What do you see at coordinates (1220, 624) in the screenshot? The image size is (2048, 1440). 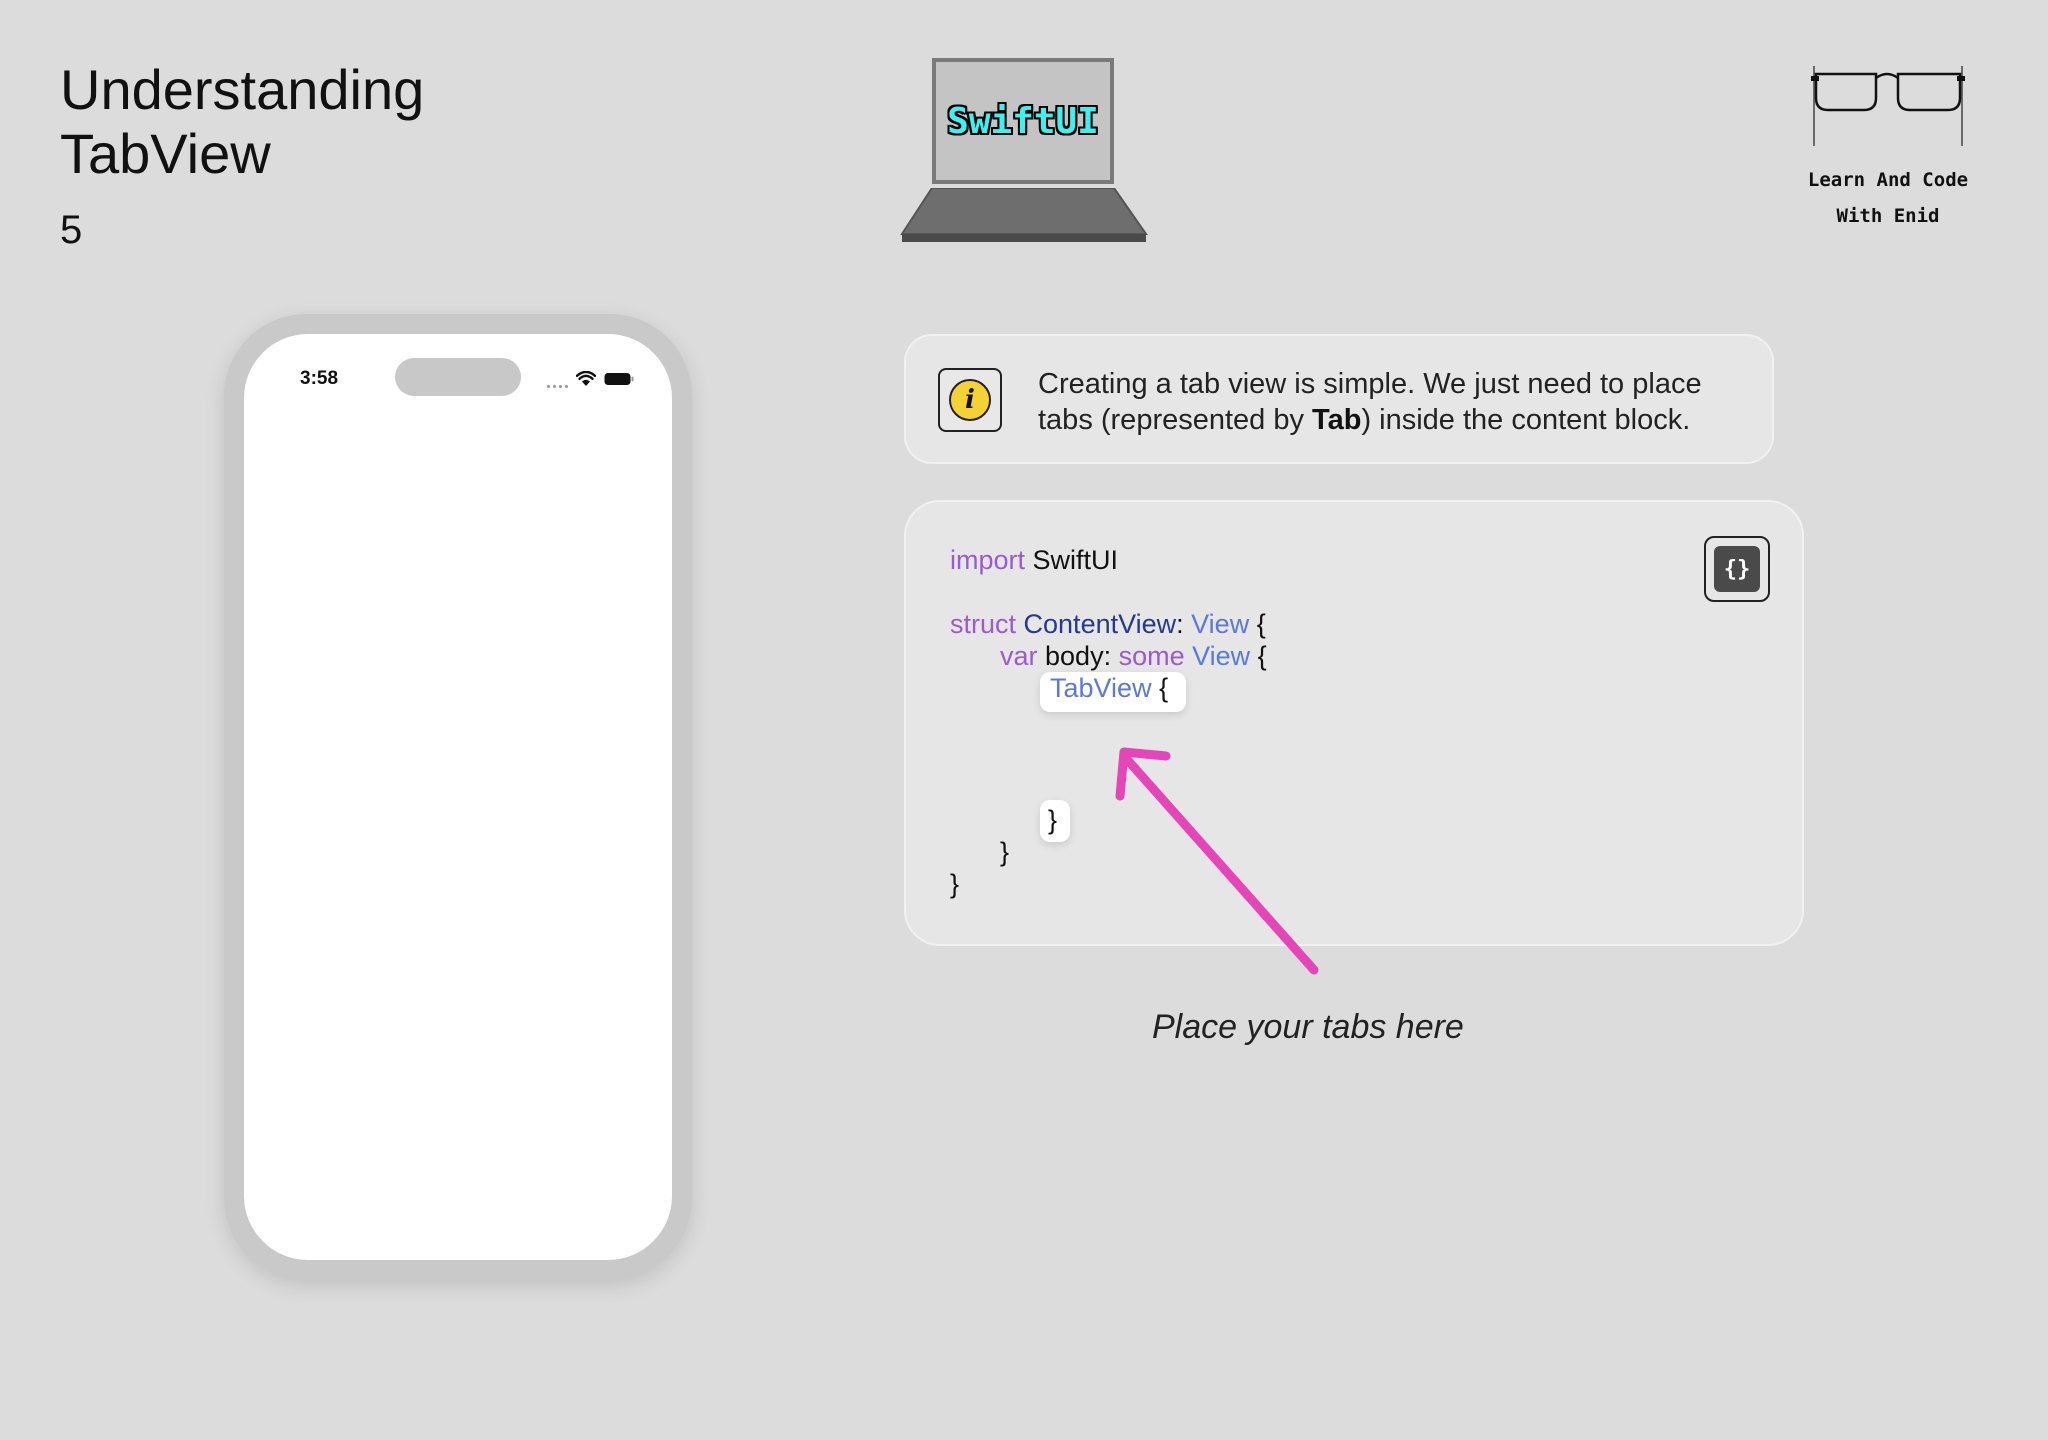 I see `struct-type: View` at bounding box center [1220, 624].